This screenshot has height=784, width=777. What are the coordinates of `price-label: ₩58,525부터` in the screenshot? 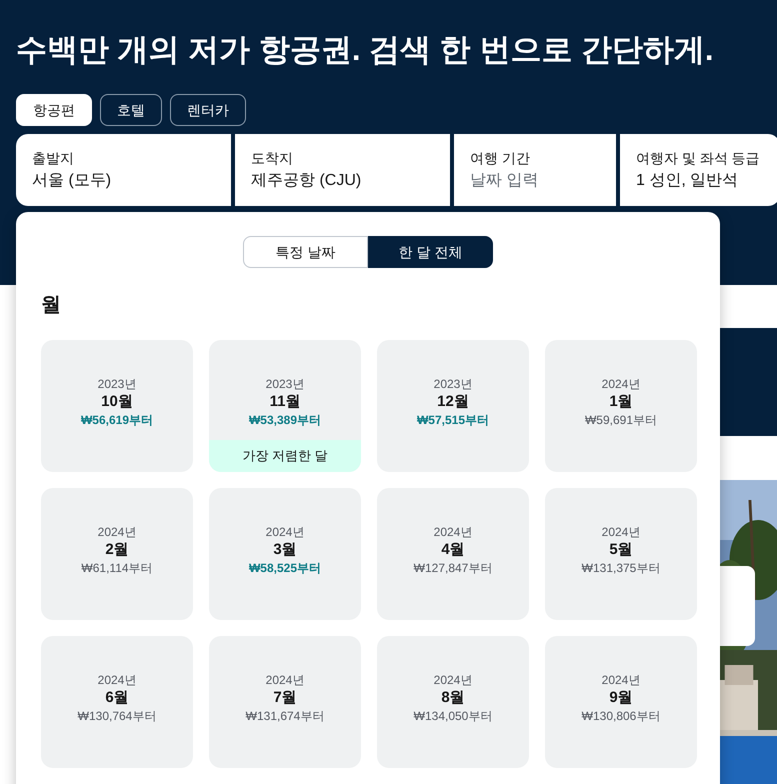 It's located at (285, 568).